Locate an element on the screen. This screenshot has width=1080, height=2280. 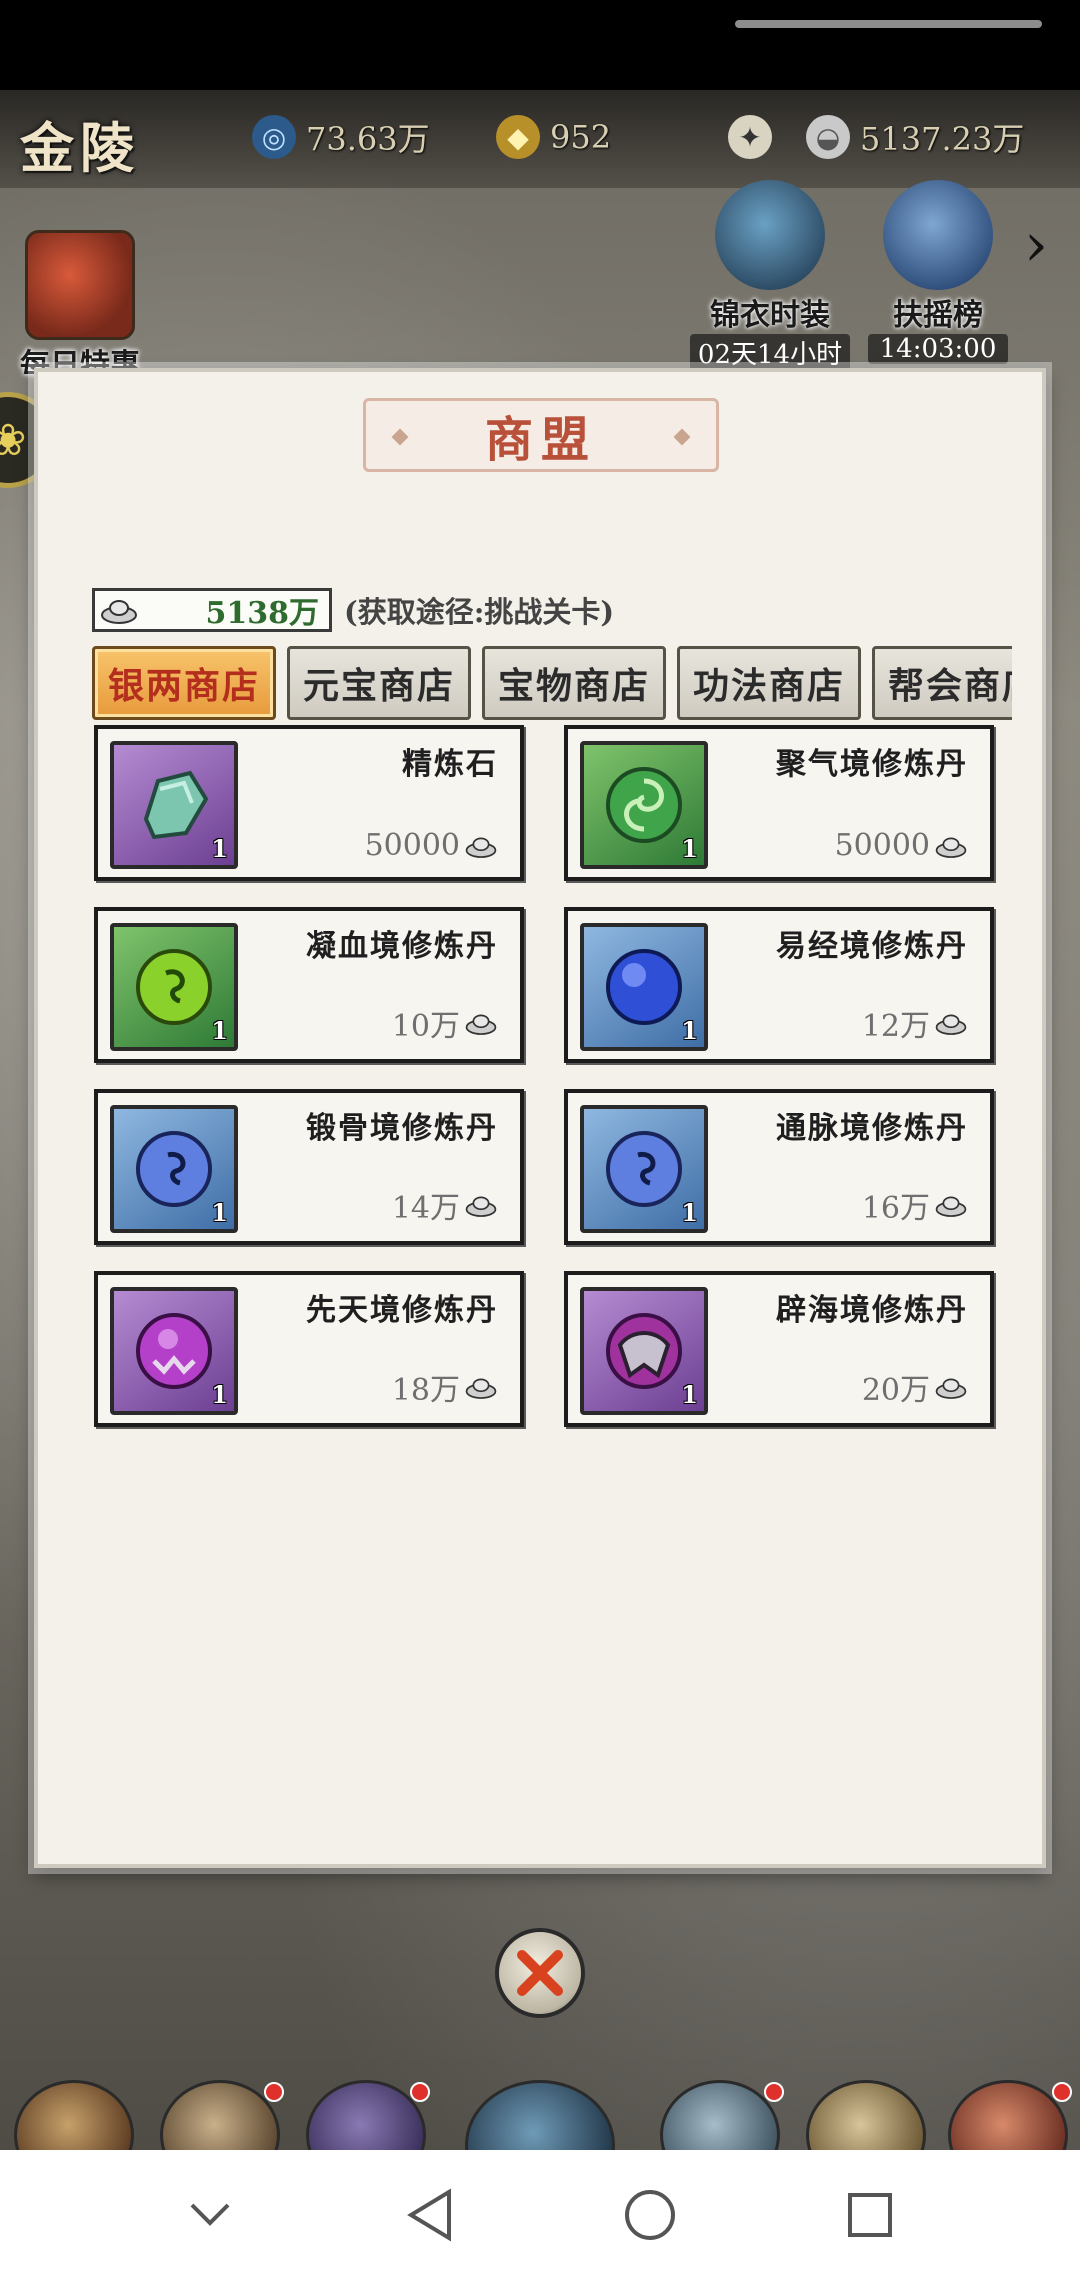
shop-item-card: 1 通脉境修炼丹 16万 is located at coordinates (779, 1167).